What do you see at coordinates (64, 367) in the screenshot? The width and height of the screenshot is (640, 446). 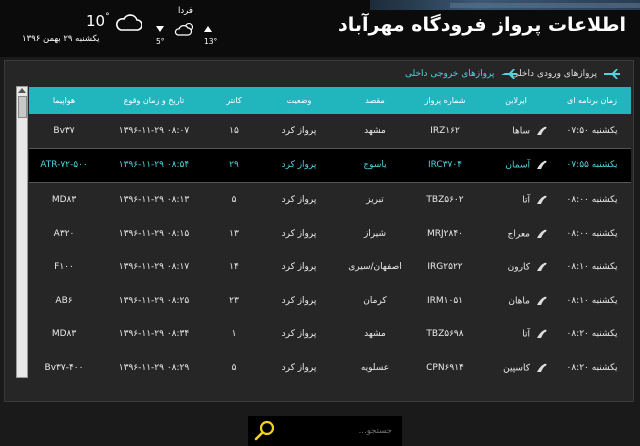 I see `cell-aircraft: Bv۳۷-۴۰۰` at bounding box center [64, 367].